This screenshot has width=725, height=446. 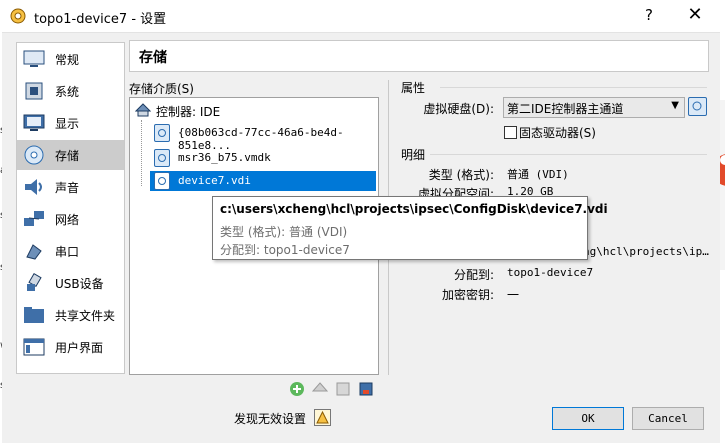 I want to click on nav-item-storage: 存储, so click(x=70, y=155).